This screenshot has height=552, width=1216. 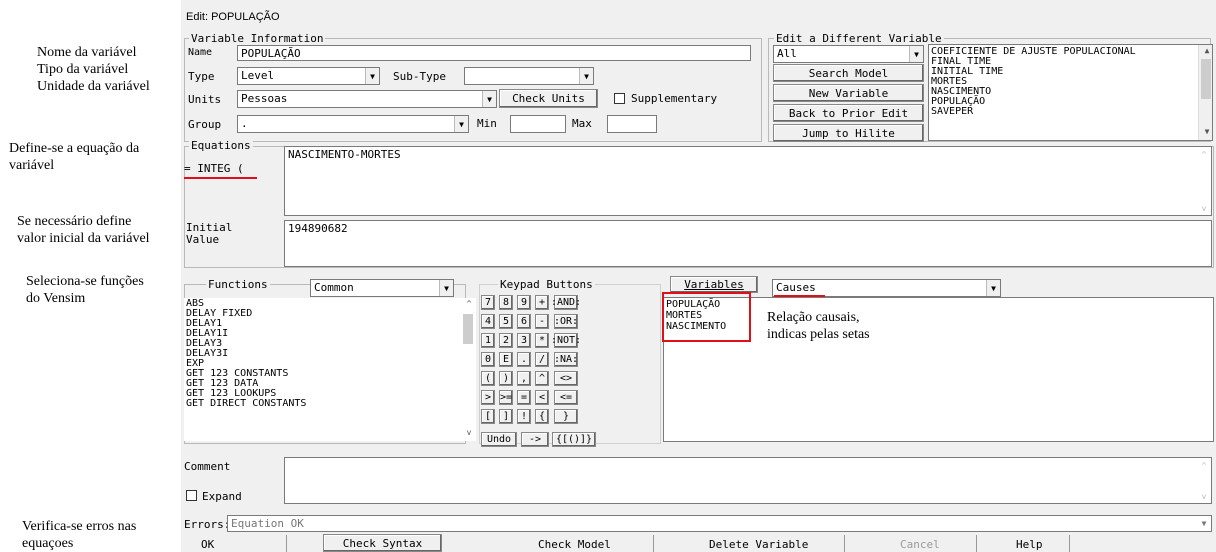 I want to click on annotation-causal-2: indicas pelas setas, so click(x=818, y=334).